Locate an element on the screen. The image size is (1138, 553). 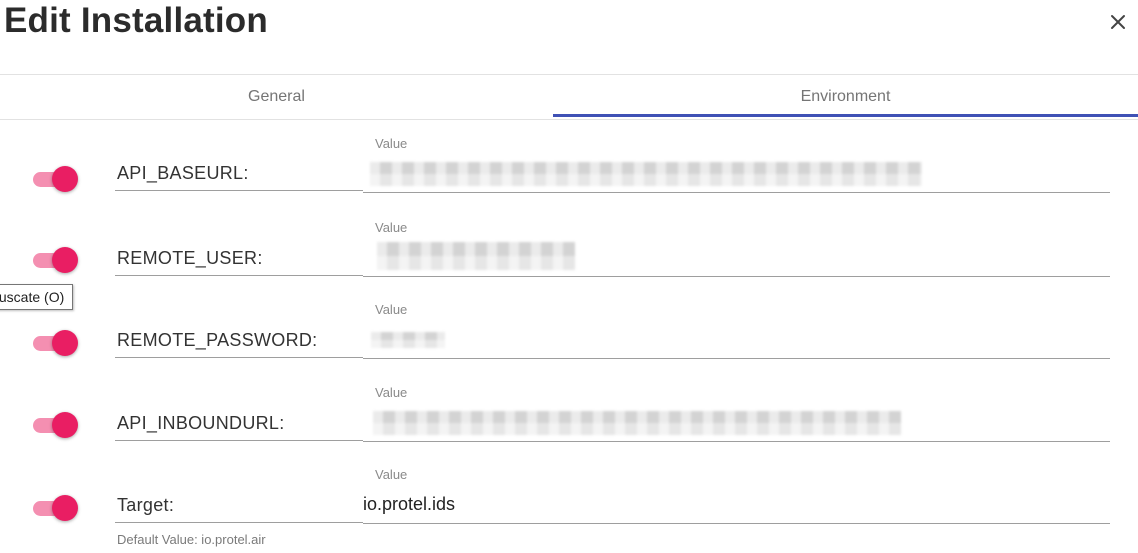
value-input: Value io.protel.ids is located at coordinates (736, 495).